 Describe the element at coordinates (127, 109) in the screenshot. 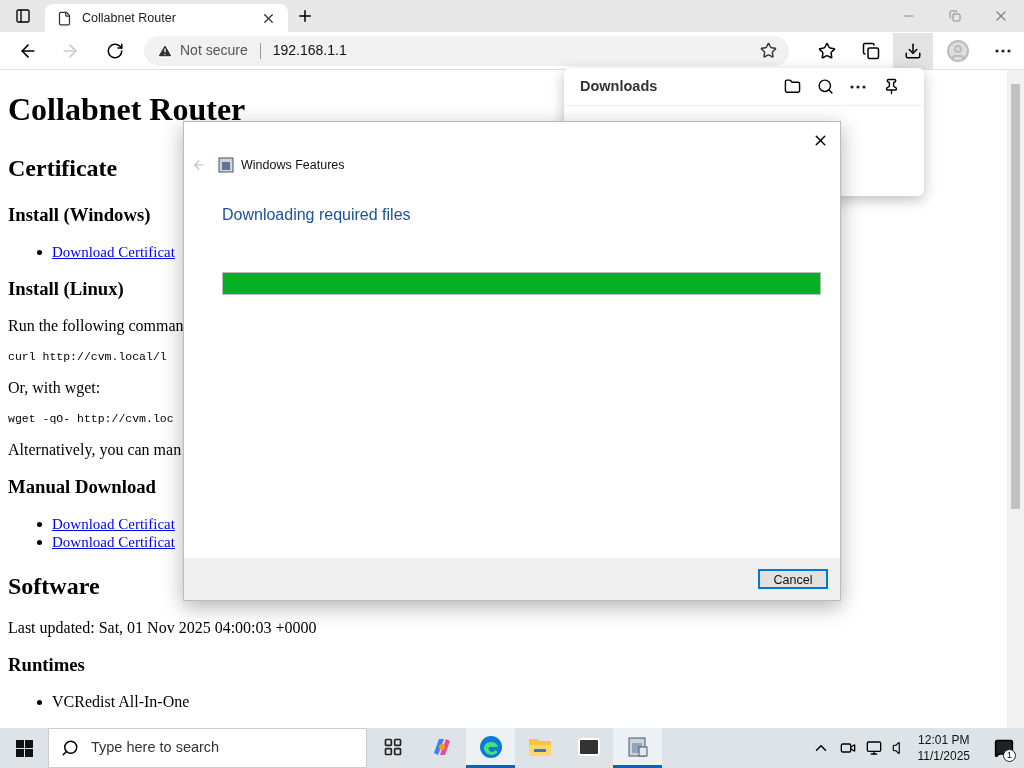

I see `page-title: Collabnet Router` at that location.